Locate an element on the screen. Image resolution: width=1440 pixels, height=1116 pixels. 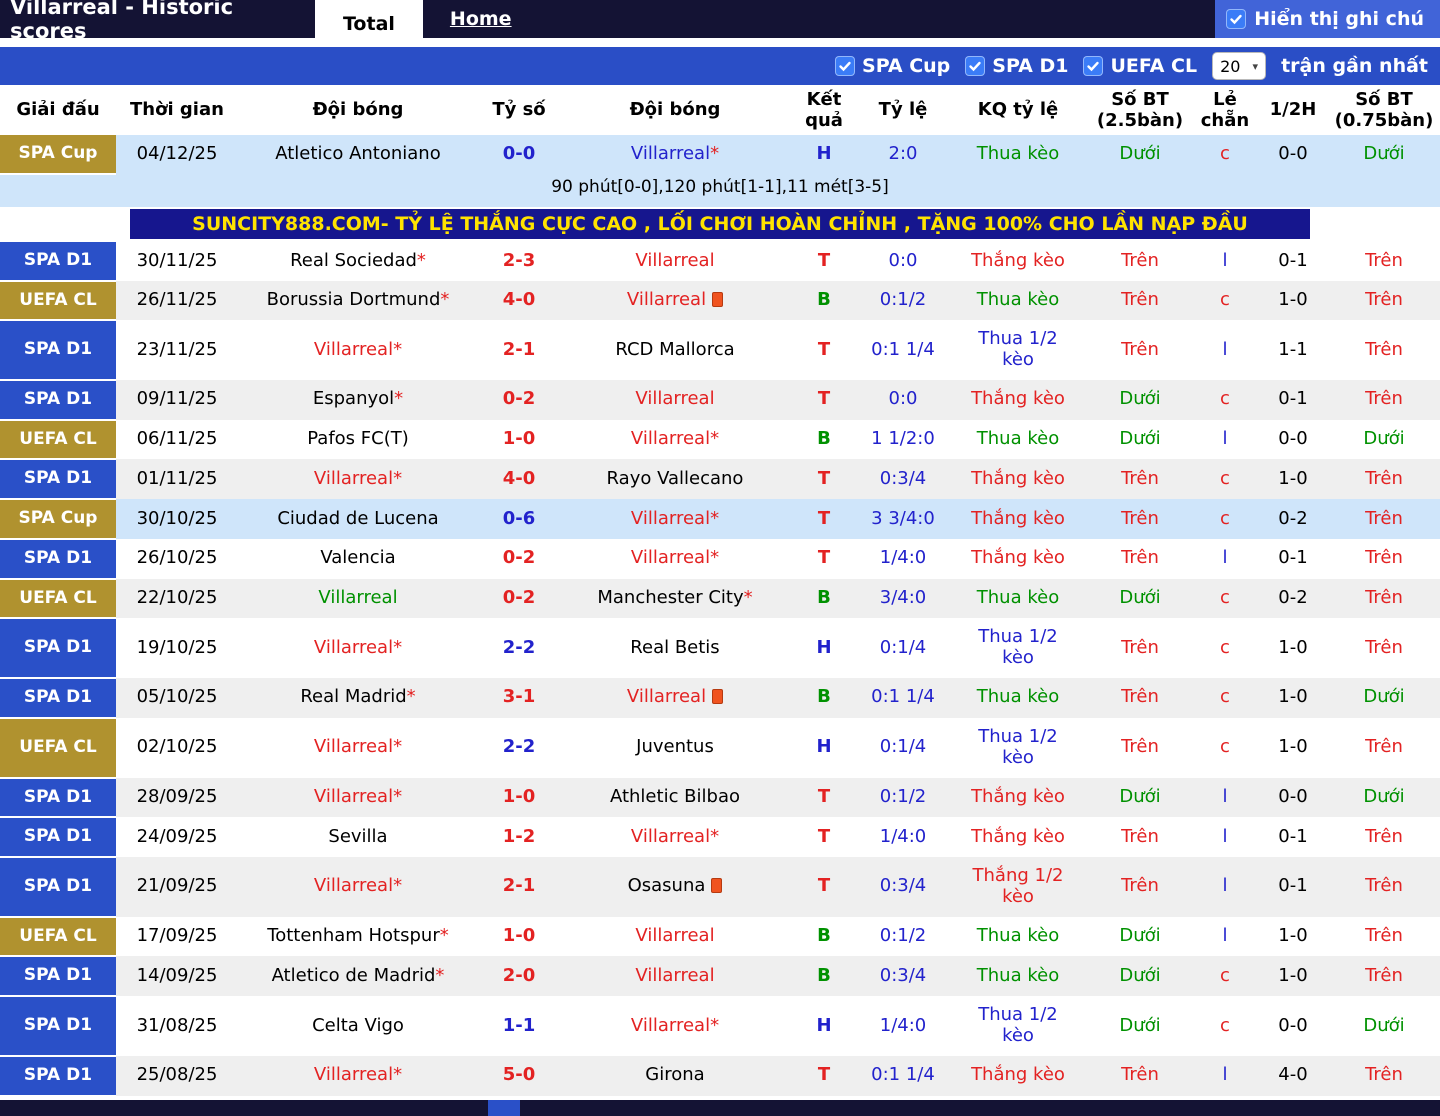
half-time-score: 0-1 is located at coordinates (1293, 886).